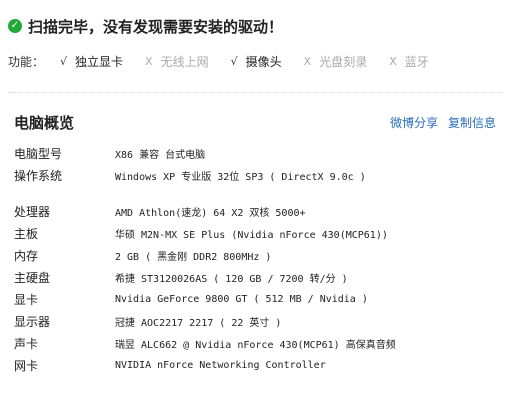  What do you see at coordinates (26, 299) in the screenshot?
I see `spec-key: 显卡` at bounding box center [26, 299].